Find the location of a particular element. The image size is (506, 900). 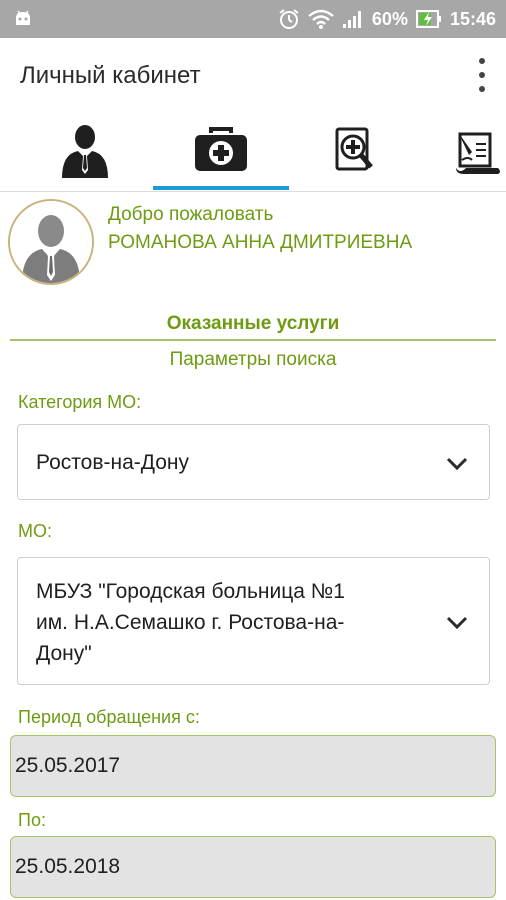

tab-medical-search is located at coordinates (355, 152).